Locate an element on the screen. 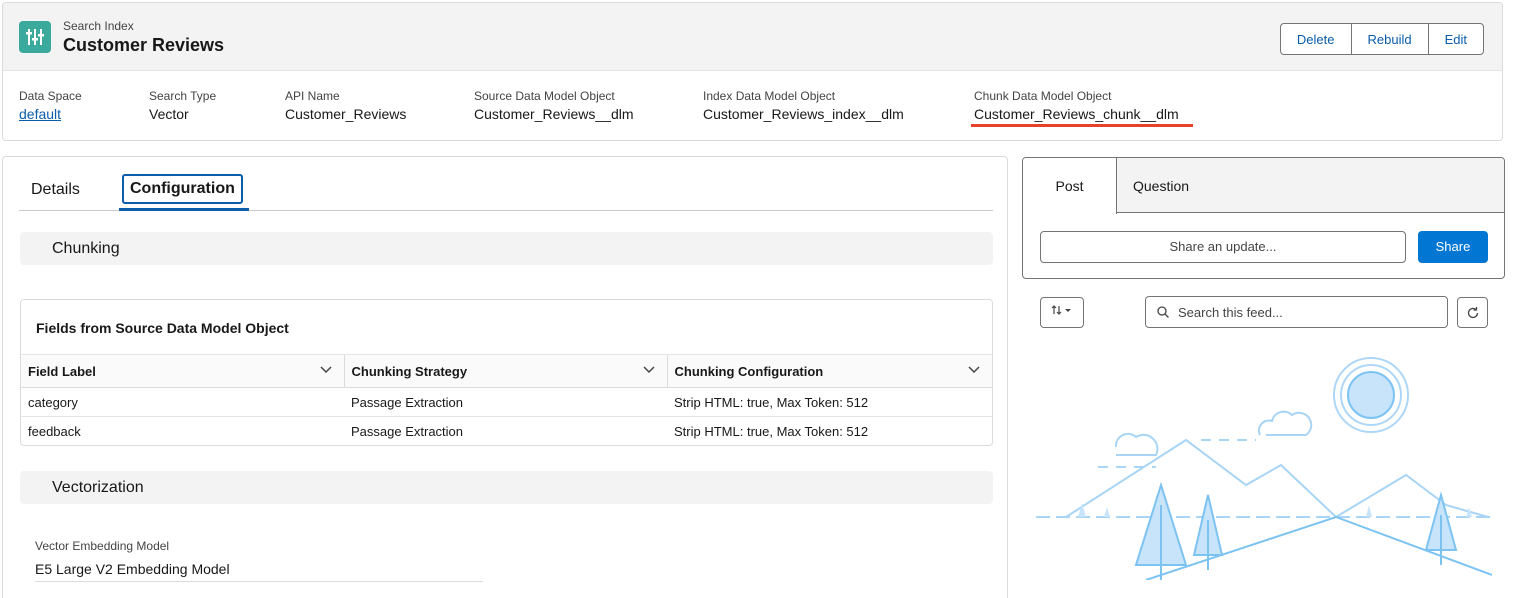 The image size is (1516, 598). search-index-icon is located at coordinates (35, 37).